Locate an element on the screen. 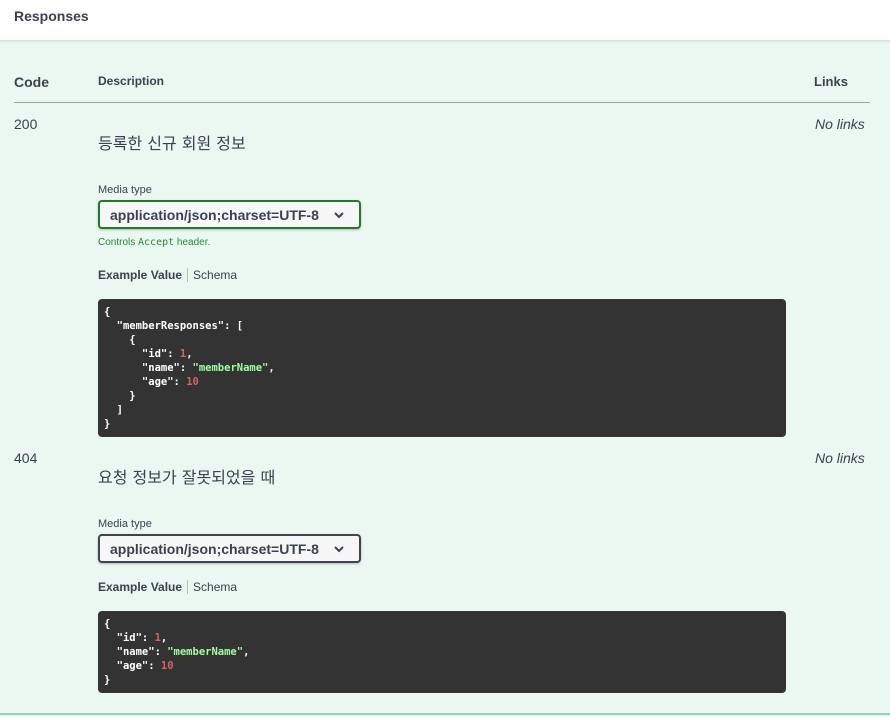 The width and height of the screenshot is (890, 717). column-header-code: Code is located at coordinates (31, 82).